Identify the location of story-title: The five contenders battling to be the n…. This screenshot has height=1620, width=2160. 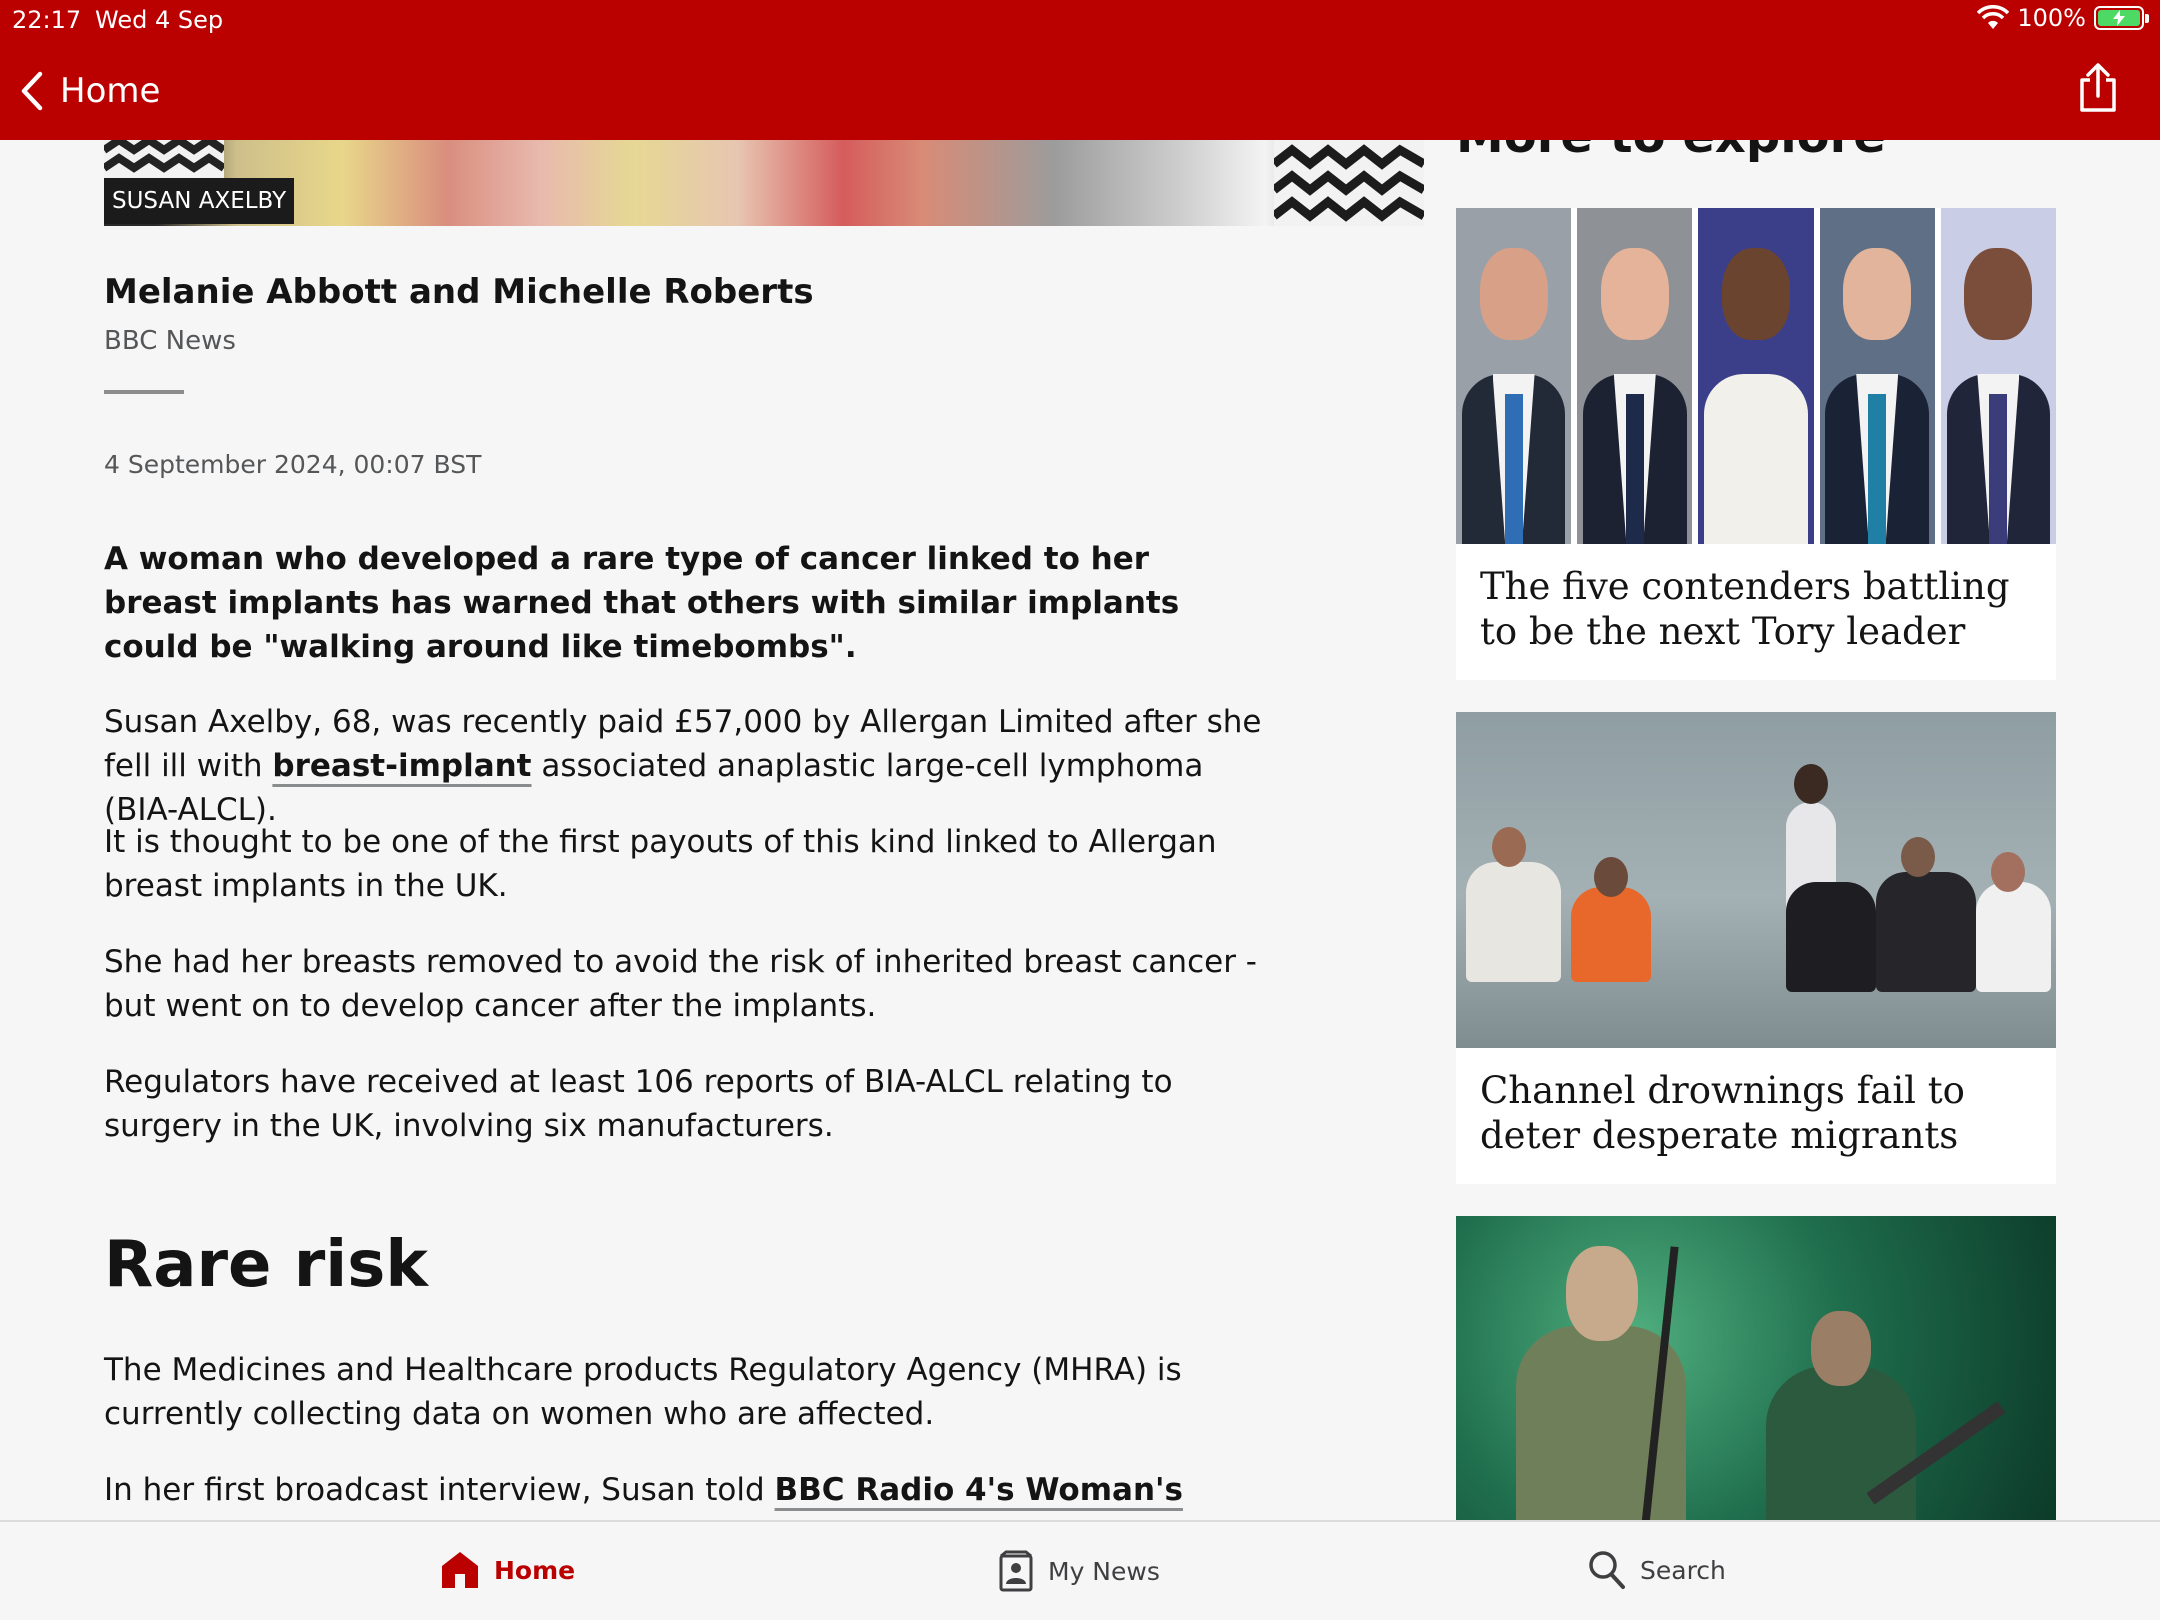
(1745, 609).